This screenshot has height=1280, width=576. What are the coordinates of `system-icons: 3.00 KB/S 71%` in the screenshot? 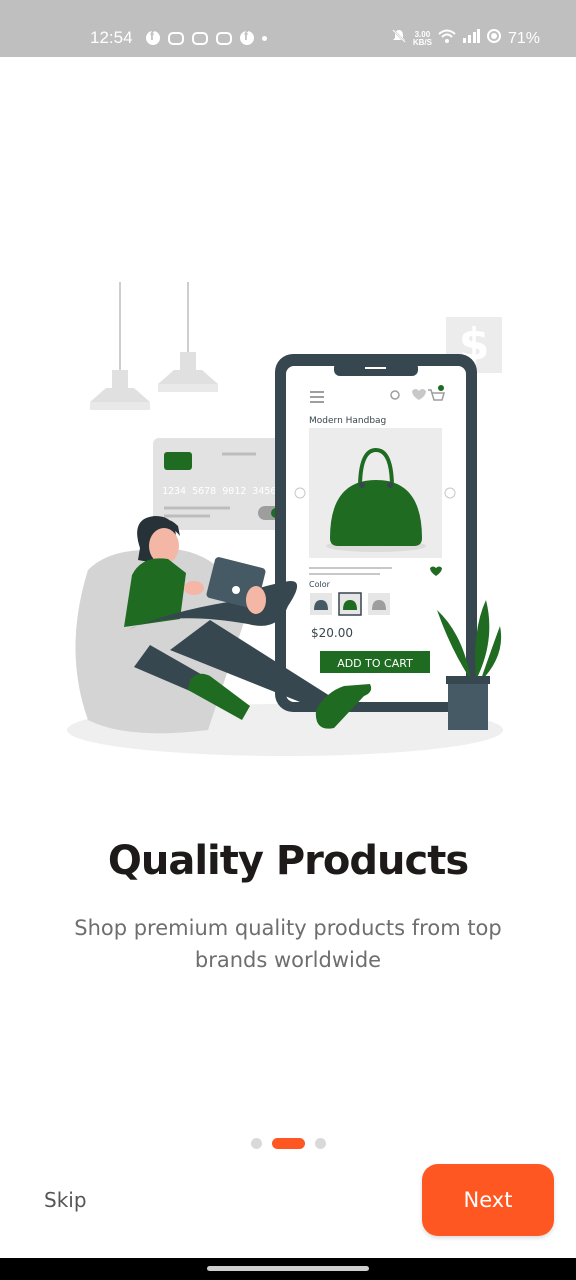 It's located at (465, 38).